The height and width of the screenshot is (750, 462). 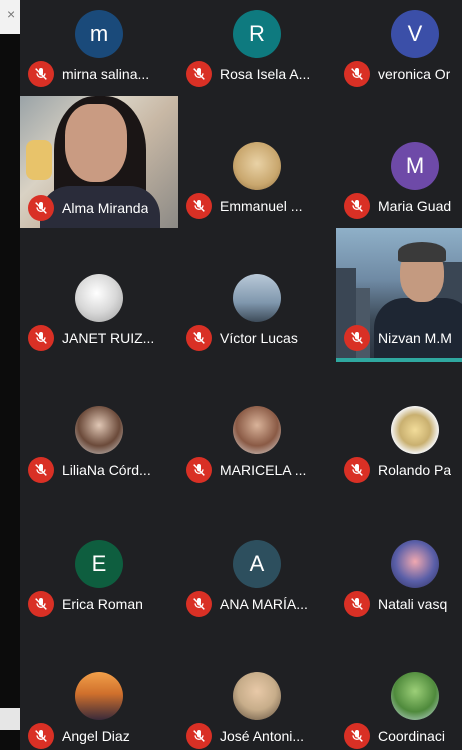 What do you see at coordinates (96, 736) in the screenshot?
I see `participant-name: Angel Diaz` at bounding box center [96, 736].